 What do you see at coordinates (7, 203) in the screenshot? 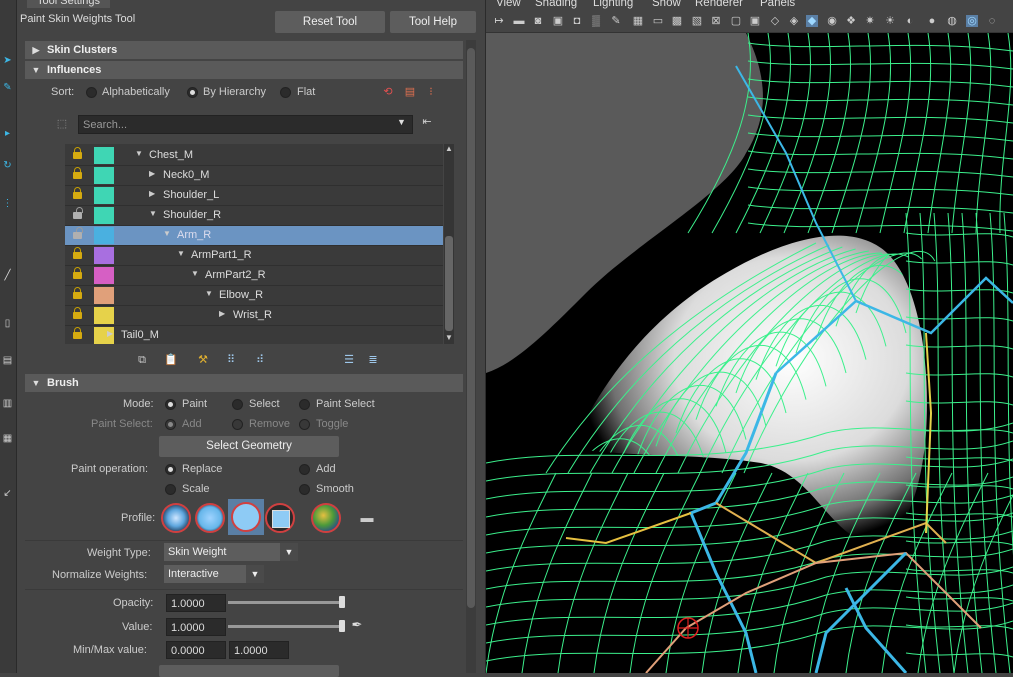
I see `scale-tool-icon: ⋮` at bounding box center [7, 203].